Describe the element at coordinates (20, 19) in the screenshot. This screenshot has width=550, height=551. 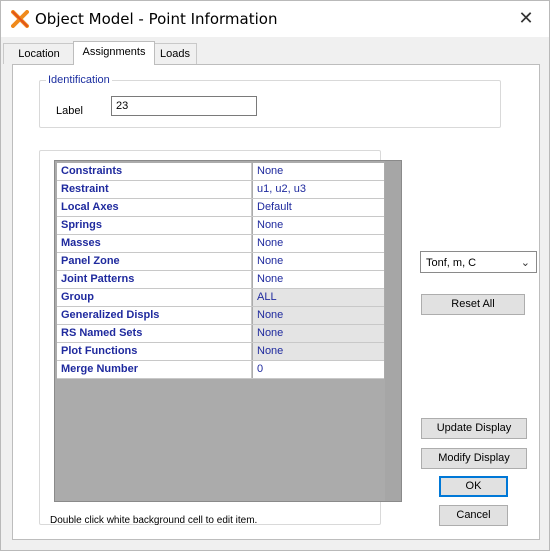
I see `etabs-x-icon` at that location.